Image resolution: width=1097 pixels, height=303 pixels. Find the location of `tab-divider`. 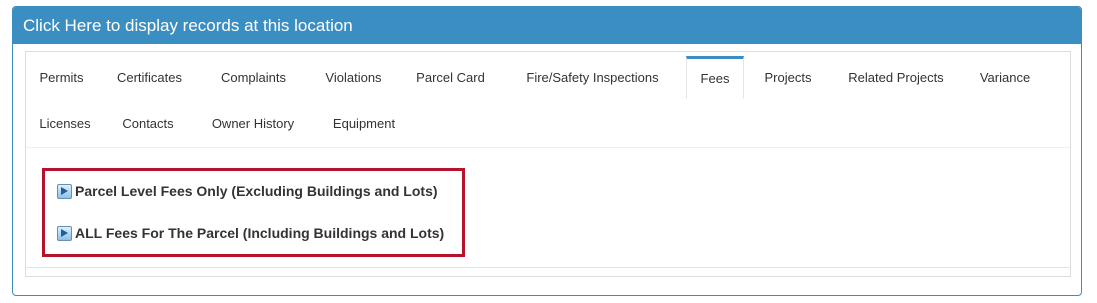

tab-divider is located at coordinates (548, 147).